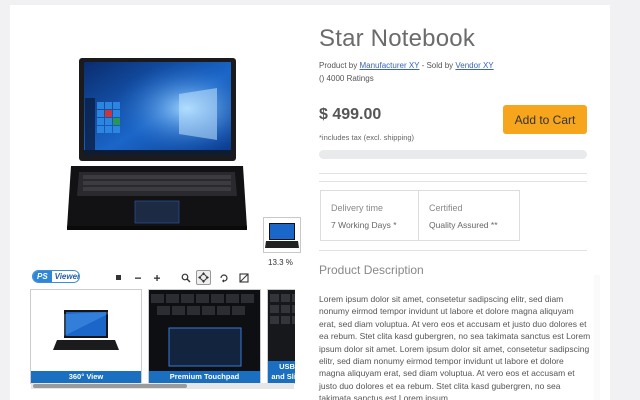  Describe the element at coordinates (86, 377) in the screenshot. I see `thumbnail-caption: 360° View` at that location.